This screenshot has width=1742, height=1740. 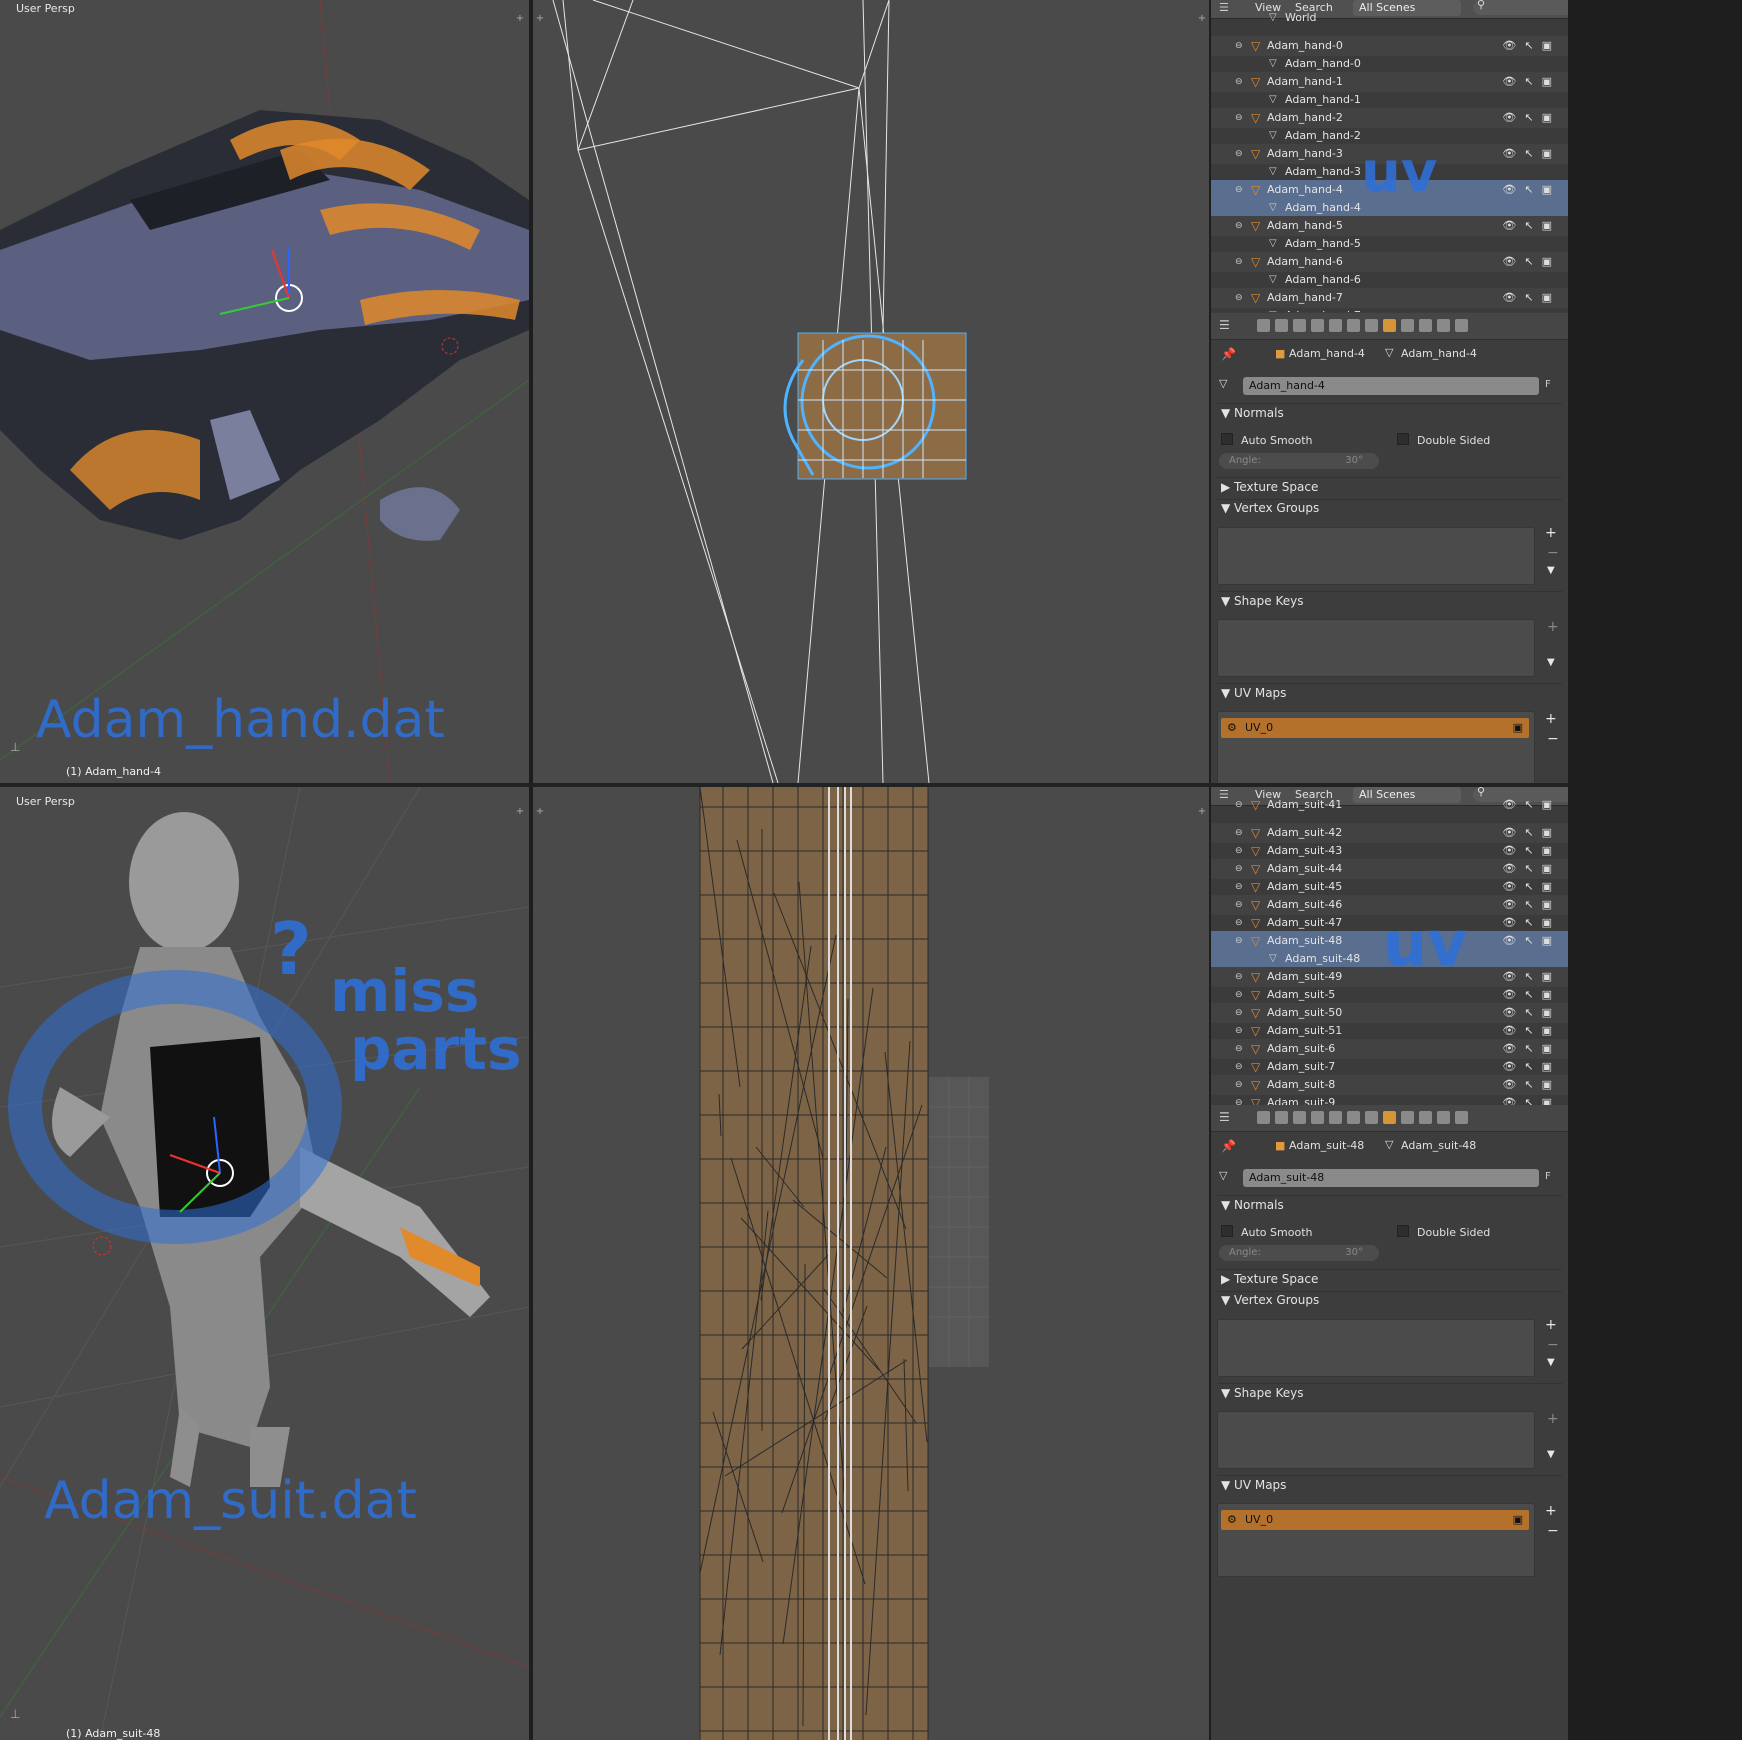 I want to click on outliner-row: ⊖ ▽ Adam_hand-0 👁↖▣, so click(x=1389, y=46).